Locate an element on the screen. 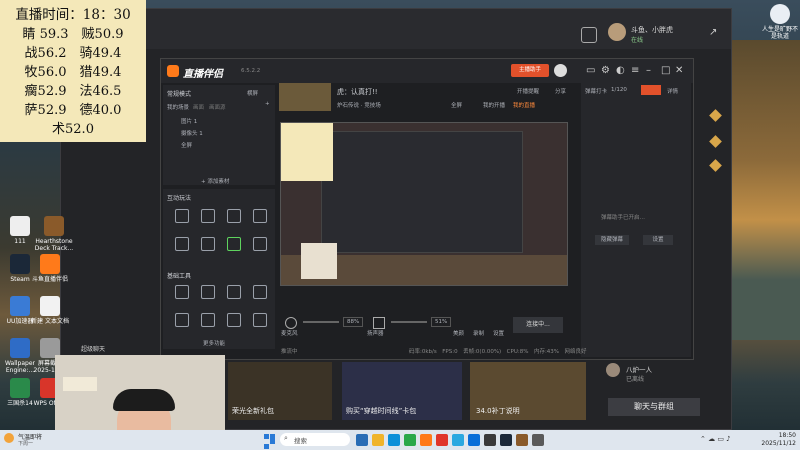 The height and width of the screenshot is (450, 800). stream-title: 虎：认真打!! is located at coordinates (357, 92).